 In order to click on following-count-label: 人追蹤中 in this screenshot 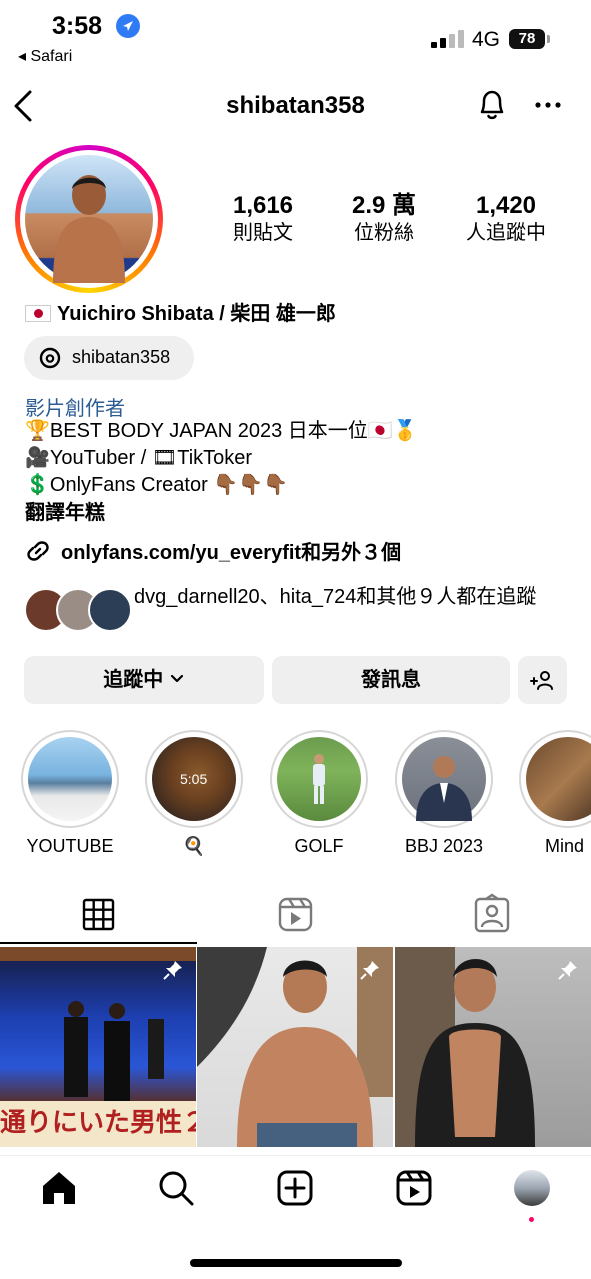, I will do `click(506, 233)`.